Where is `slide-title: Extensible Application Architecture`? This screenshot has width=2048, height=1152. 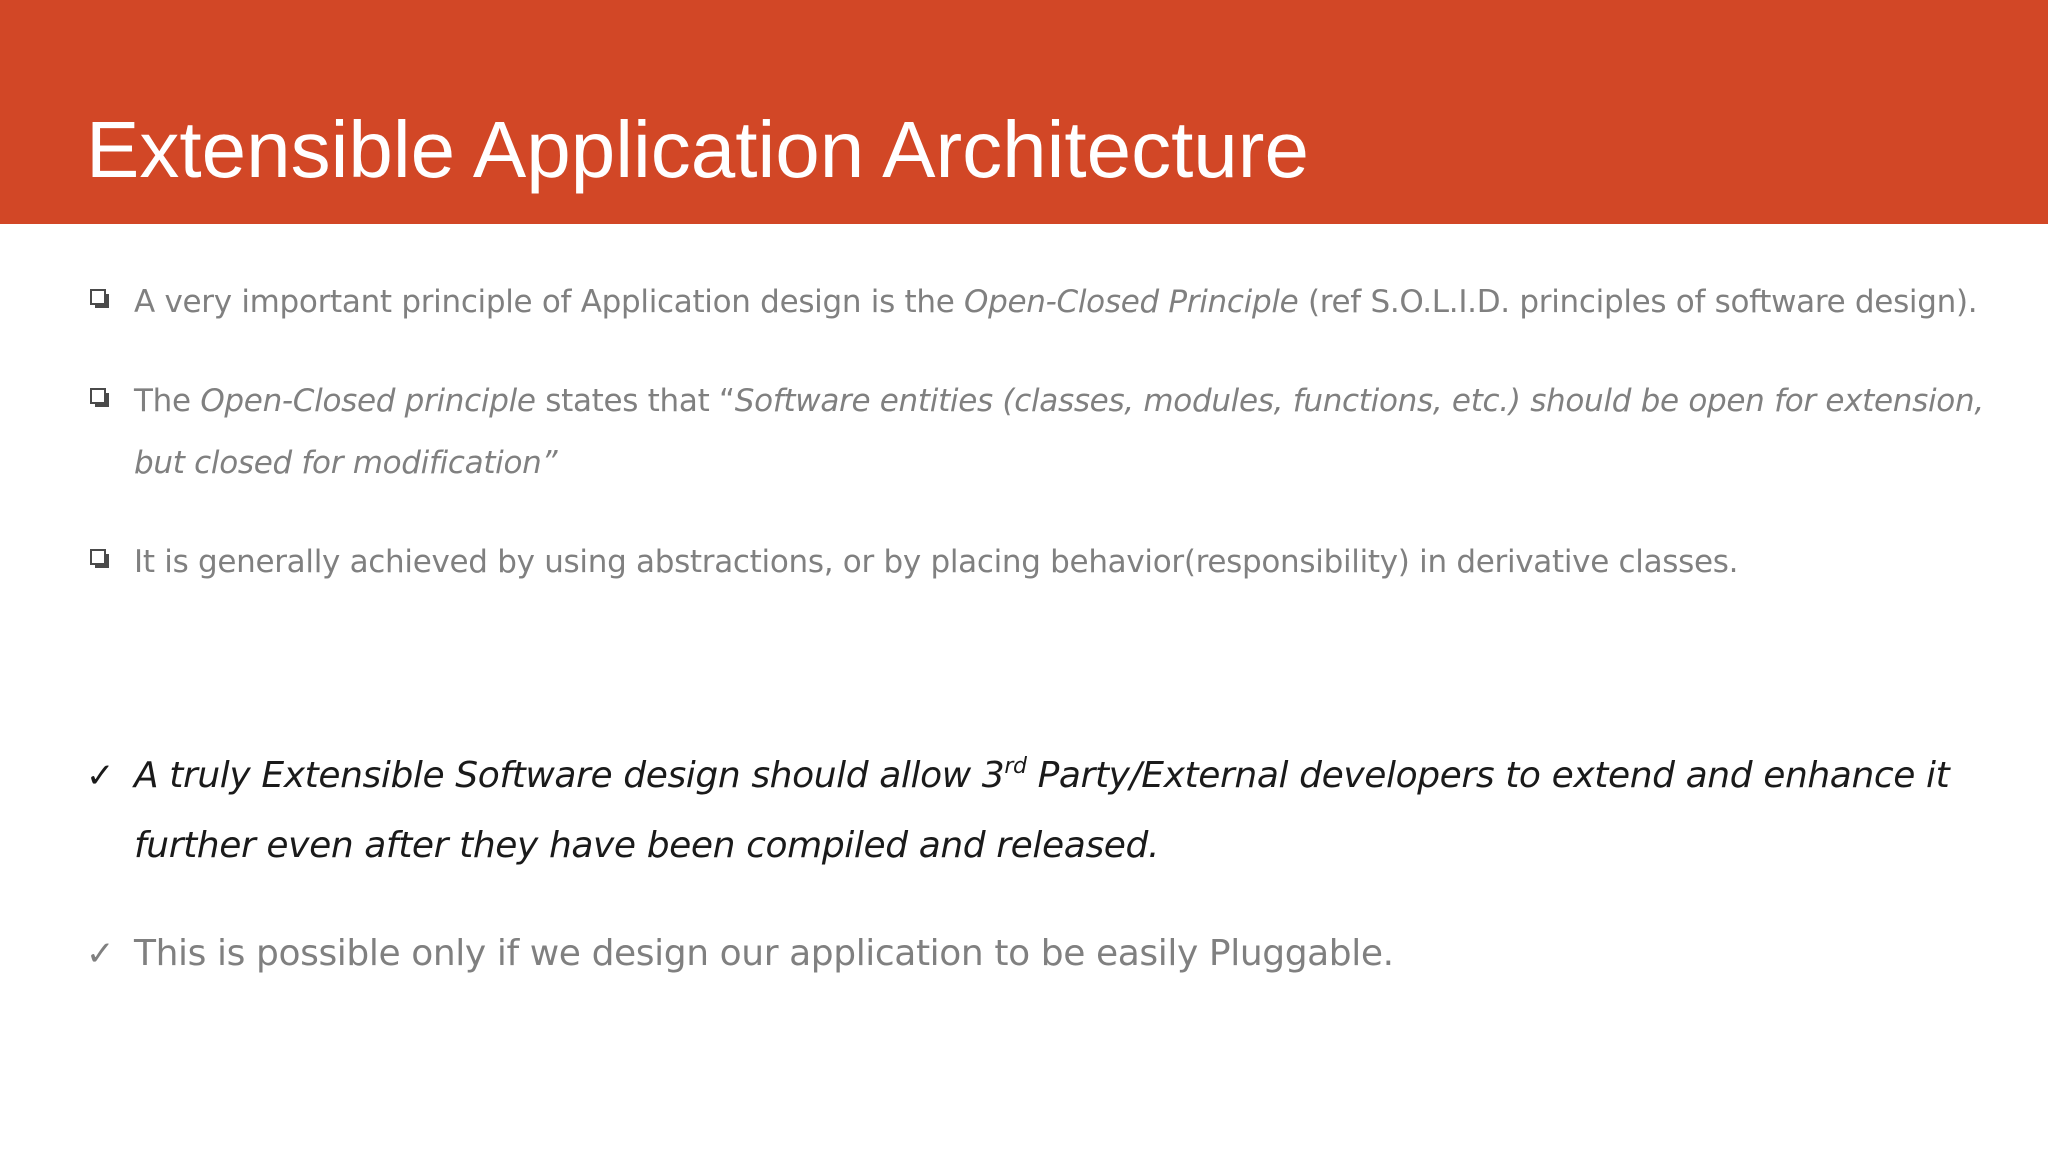
slide-title: Extensible Application Architecture is located at coordinates (697, 149).